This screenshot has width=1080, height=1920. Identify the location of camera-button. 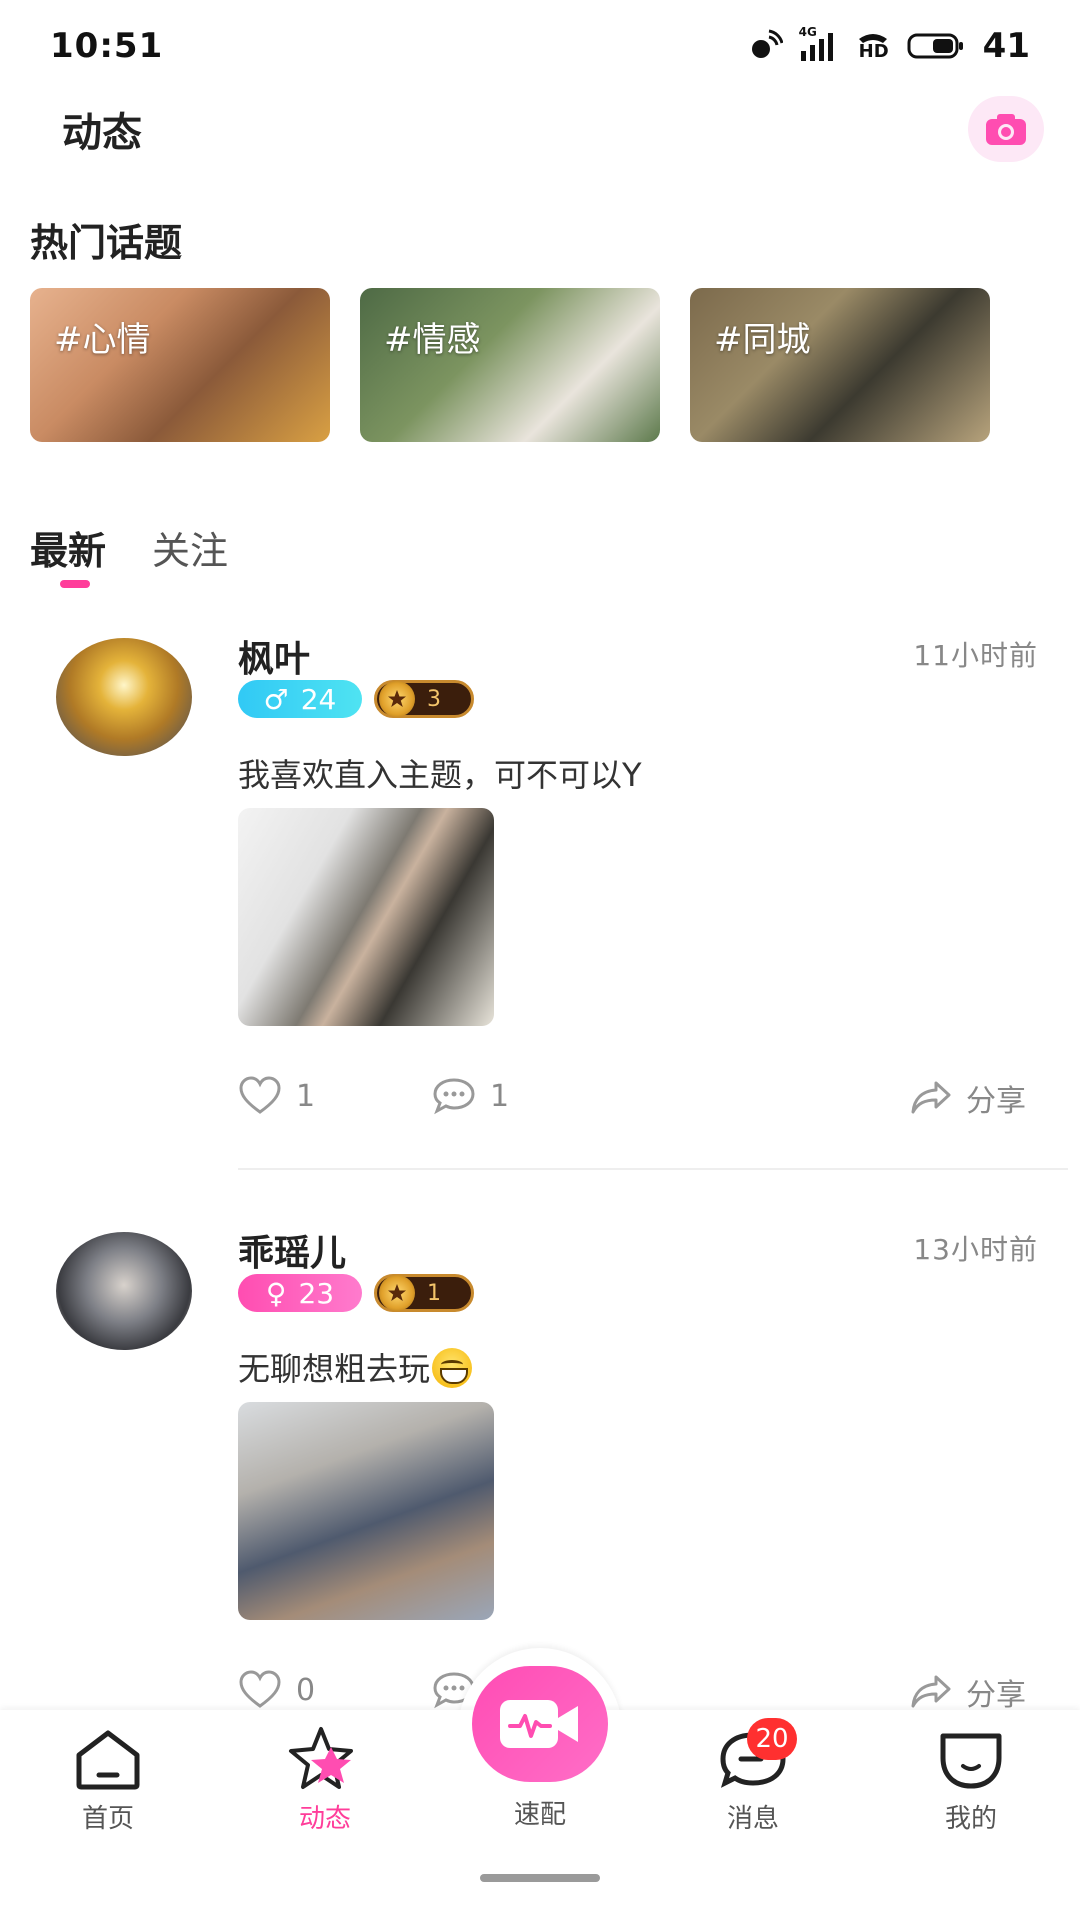
(1006, 129).